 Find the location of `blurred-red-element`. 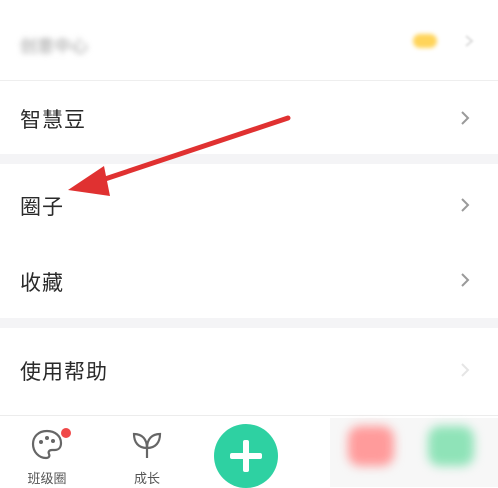

blurred-red-element is located at coordinates (371, 446).